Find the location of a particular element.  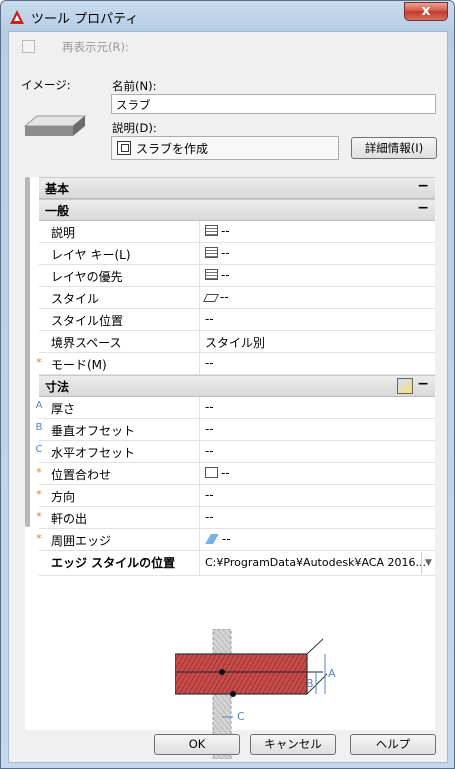

chevron-down-icon: ▼ is located at coordinates (428, 563).